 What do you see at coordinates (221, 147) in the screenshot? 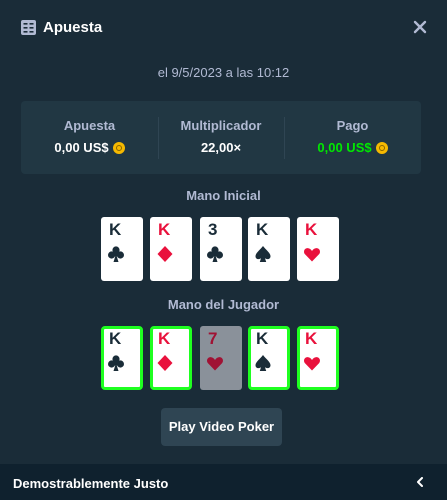
I see `stat-multiplier-value: 22,00×` at bounding box center [221, 147].